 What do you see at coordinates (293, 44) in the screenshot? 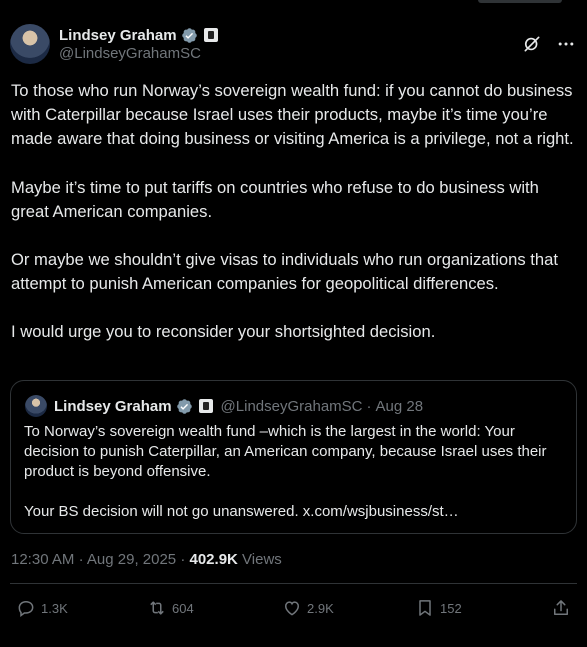
I see `post-header: Lindsey Graham @LindseyGrahamSC` at bounding box center [293, 44].